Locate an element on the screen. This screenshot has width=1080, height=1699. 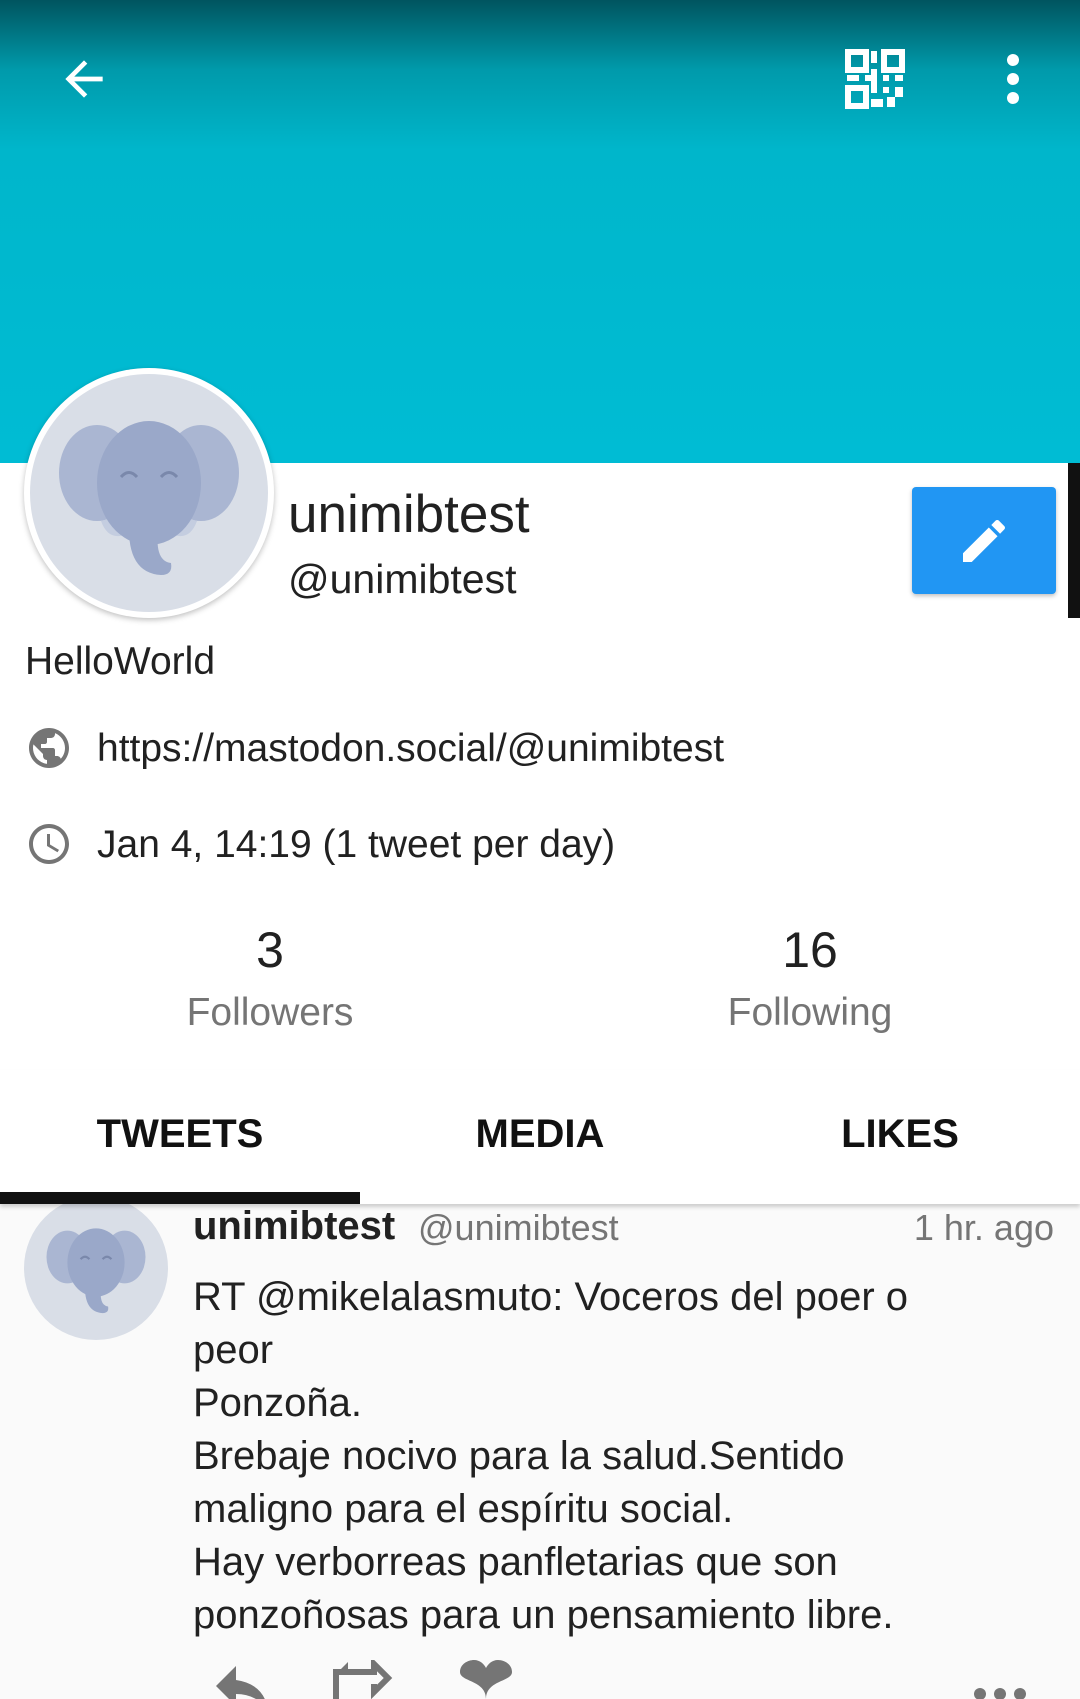
more-options-button is located at coordinates (1013, 79).